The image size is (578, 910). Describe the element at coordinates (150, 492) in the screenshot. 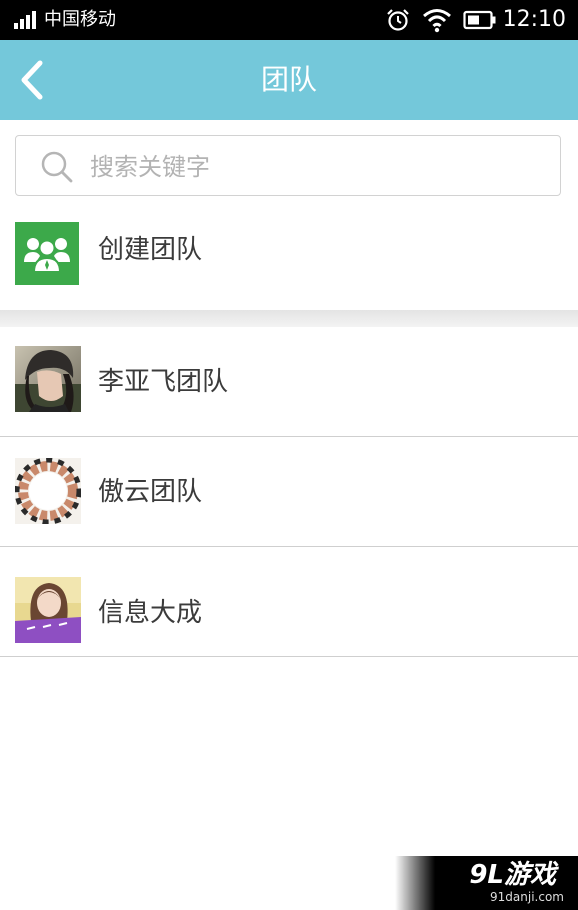

I see `team-name: 傲云团队` at that location.